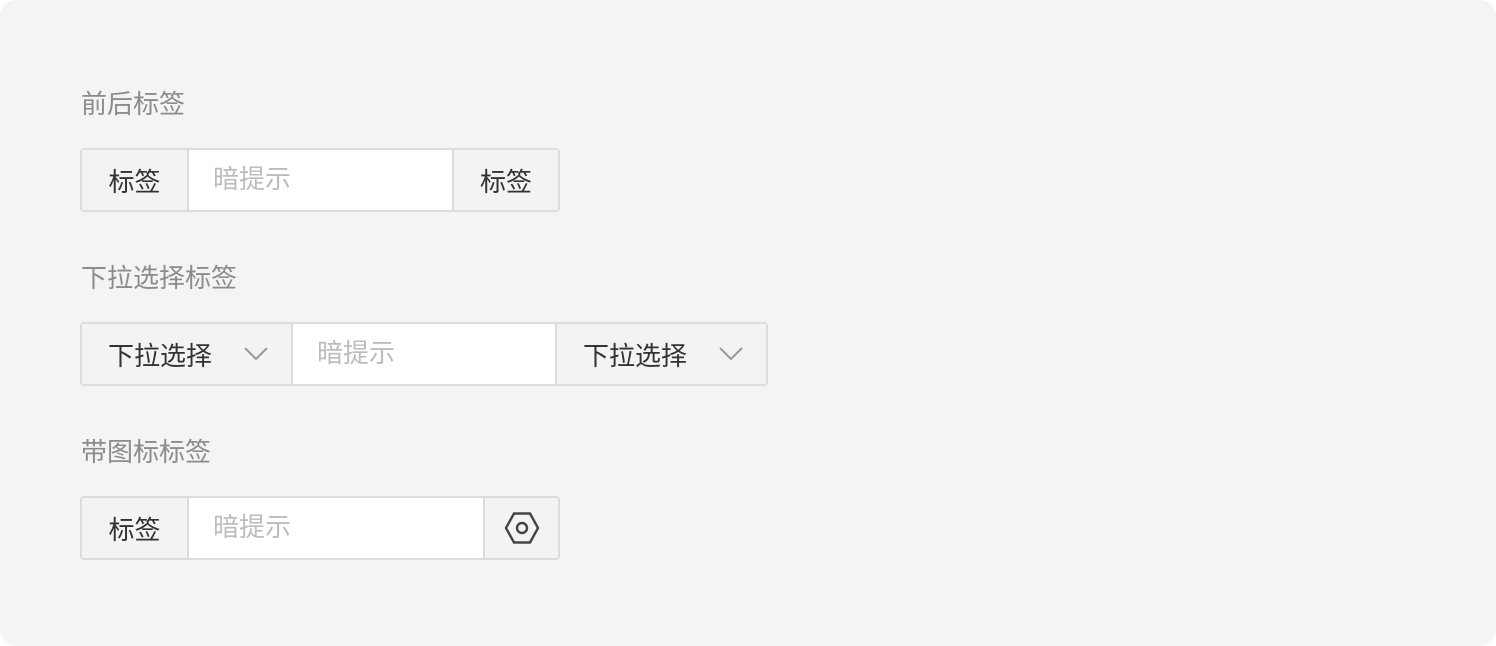 The height and width of the screenshot is (646, 1496). What do you see at coordinates (505, 180) in the screenshot?
I see `suffix-label-addon: 标签` at bounding box center [505, 180].